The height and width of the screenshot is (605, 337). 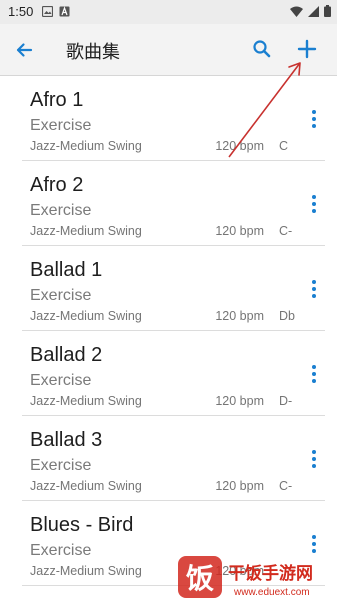 What do you see at coordinates (270, 573) in the screenshot?
I see `watermark-brand: 干饭手游网` at bounding box center [270, 573].